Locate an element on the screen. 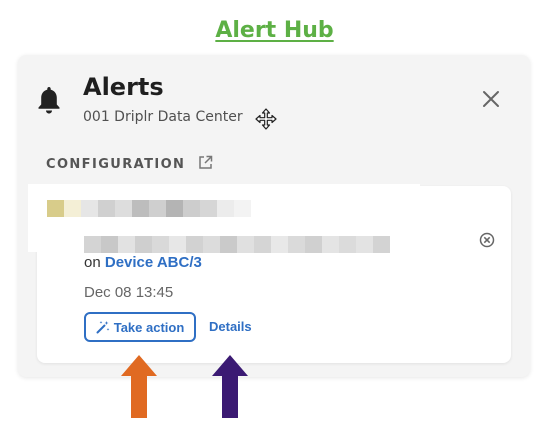 This screenshot has width=549, height=442. bell-icon is located at coordinates (49, 100).